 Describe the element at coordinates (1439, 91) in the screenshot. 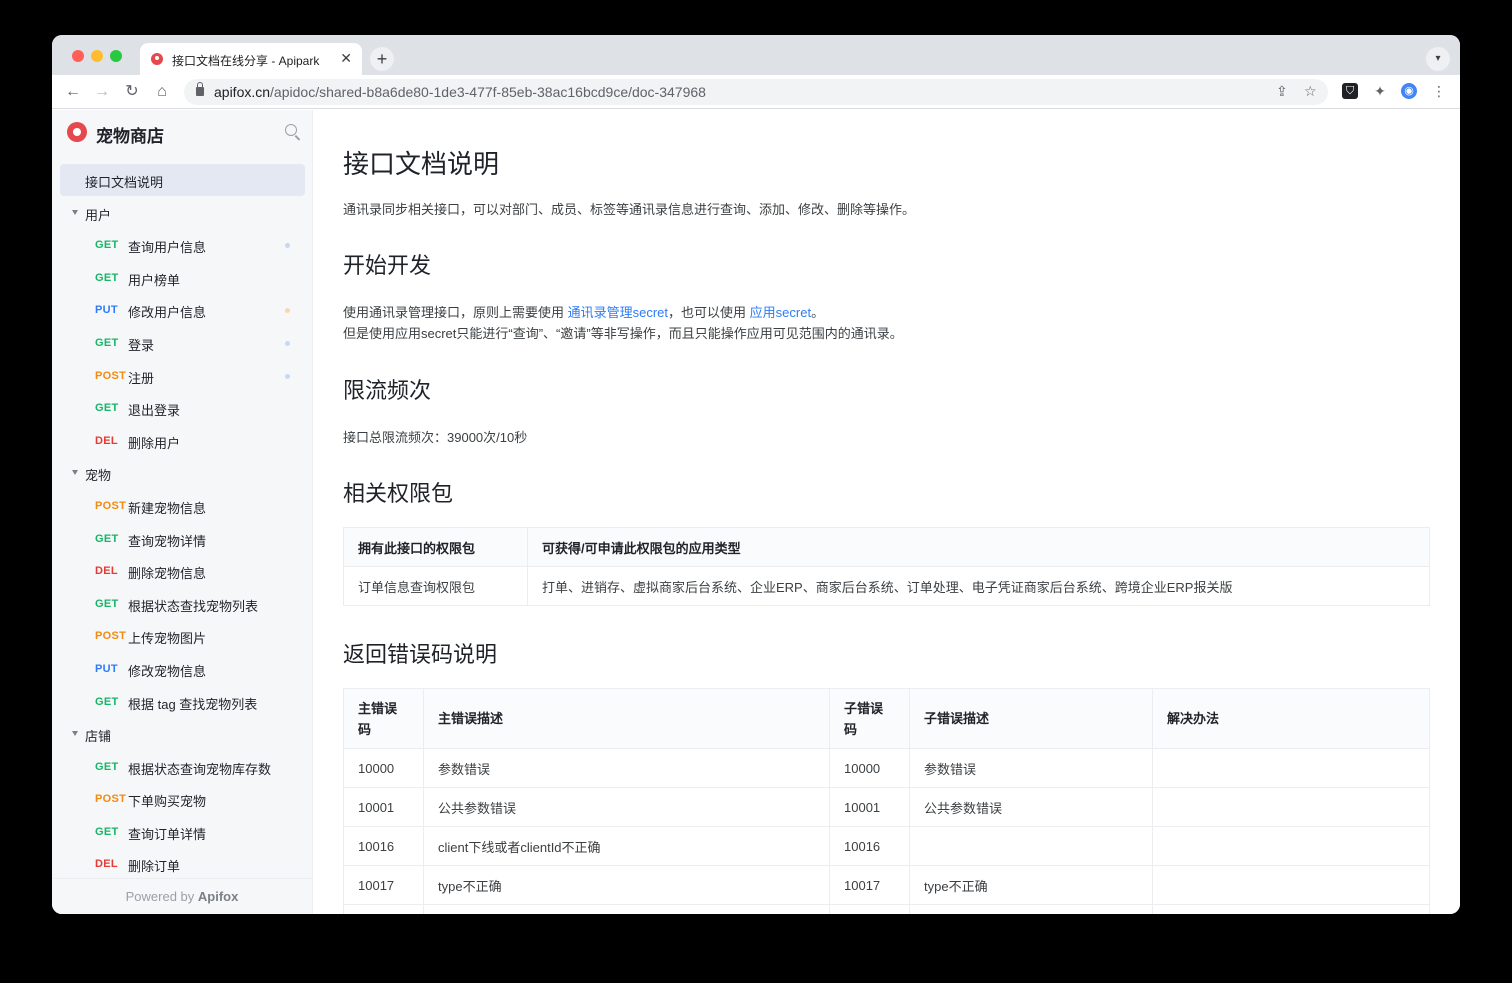

I see `more-menu-icon: ⋮` at that location.